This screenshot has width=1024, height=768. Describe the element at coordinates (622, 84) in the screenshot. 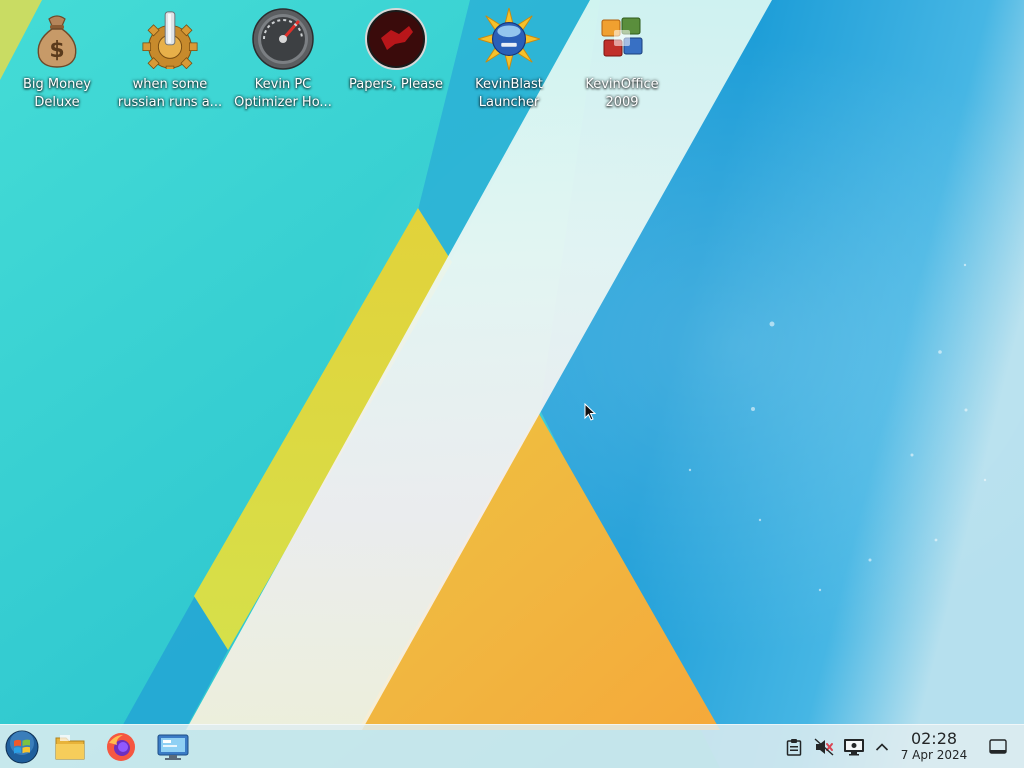

I see `desktop-icon-label: KevinOffice` at that location.